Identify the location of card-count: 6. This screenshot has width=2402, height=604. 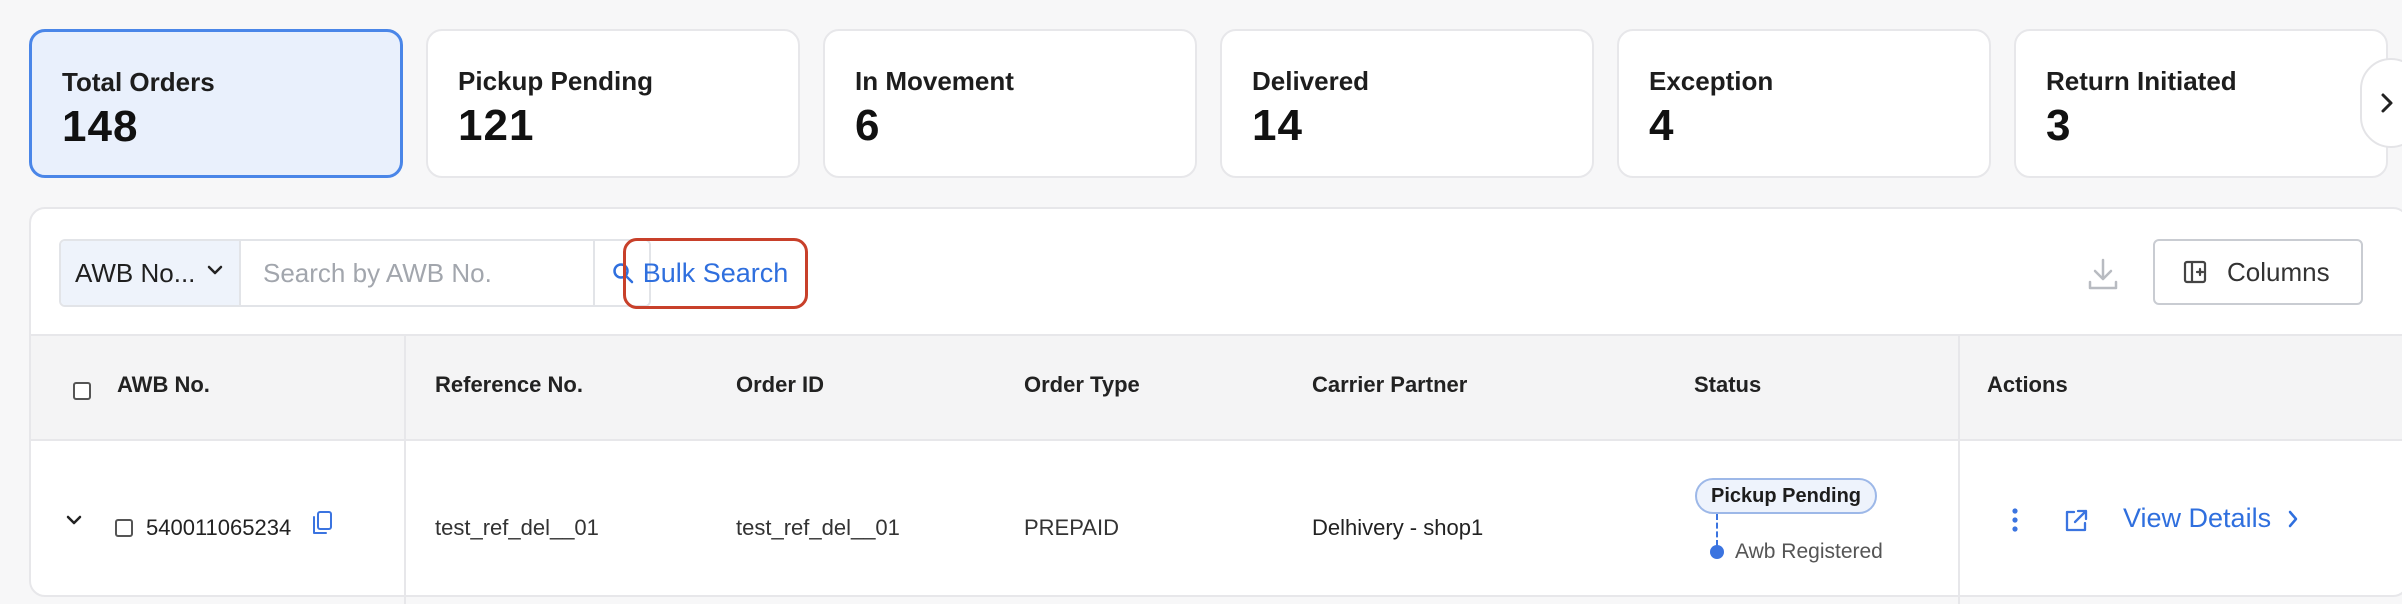
(868, 125).